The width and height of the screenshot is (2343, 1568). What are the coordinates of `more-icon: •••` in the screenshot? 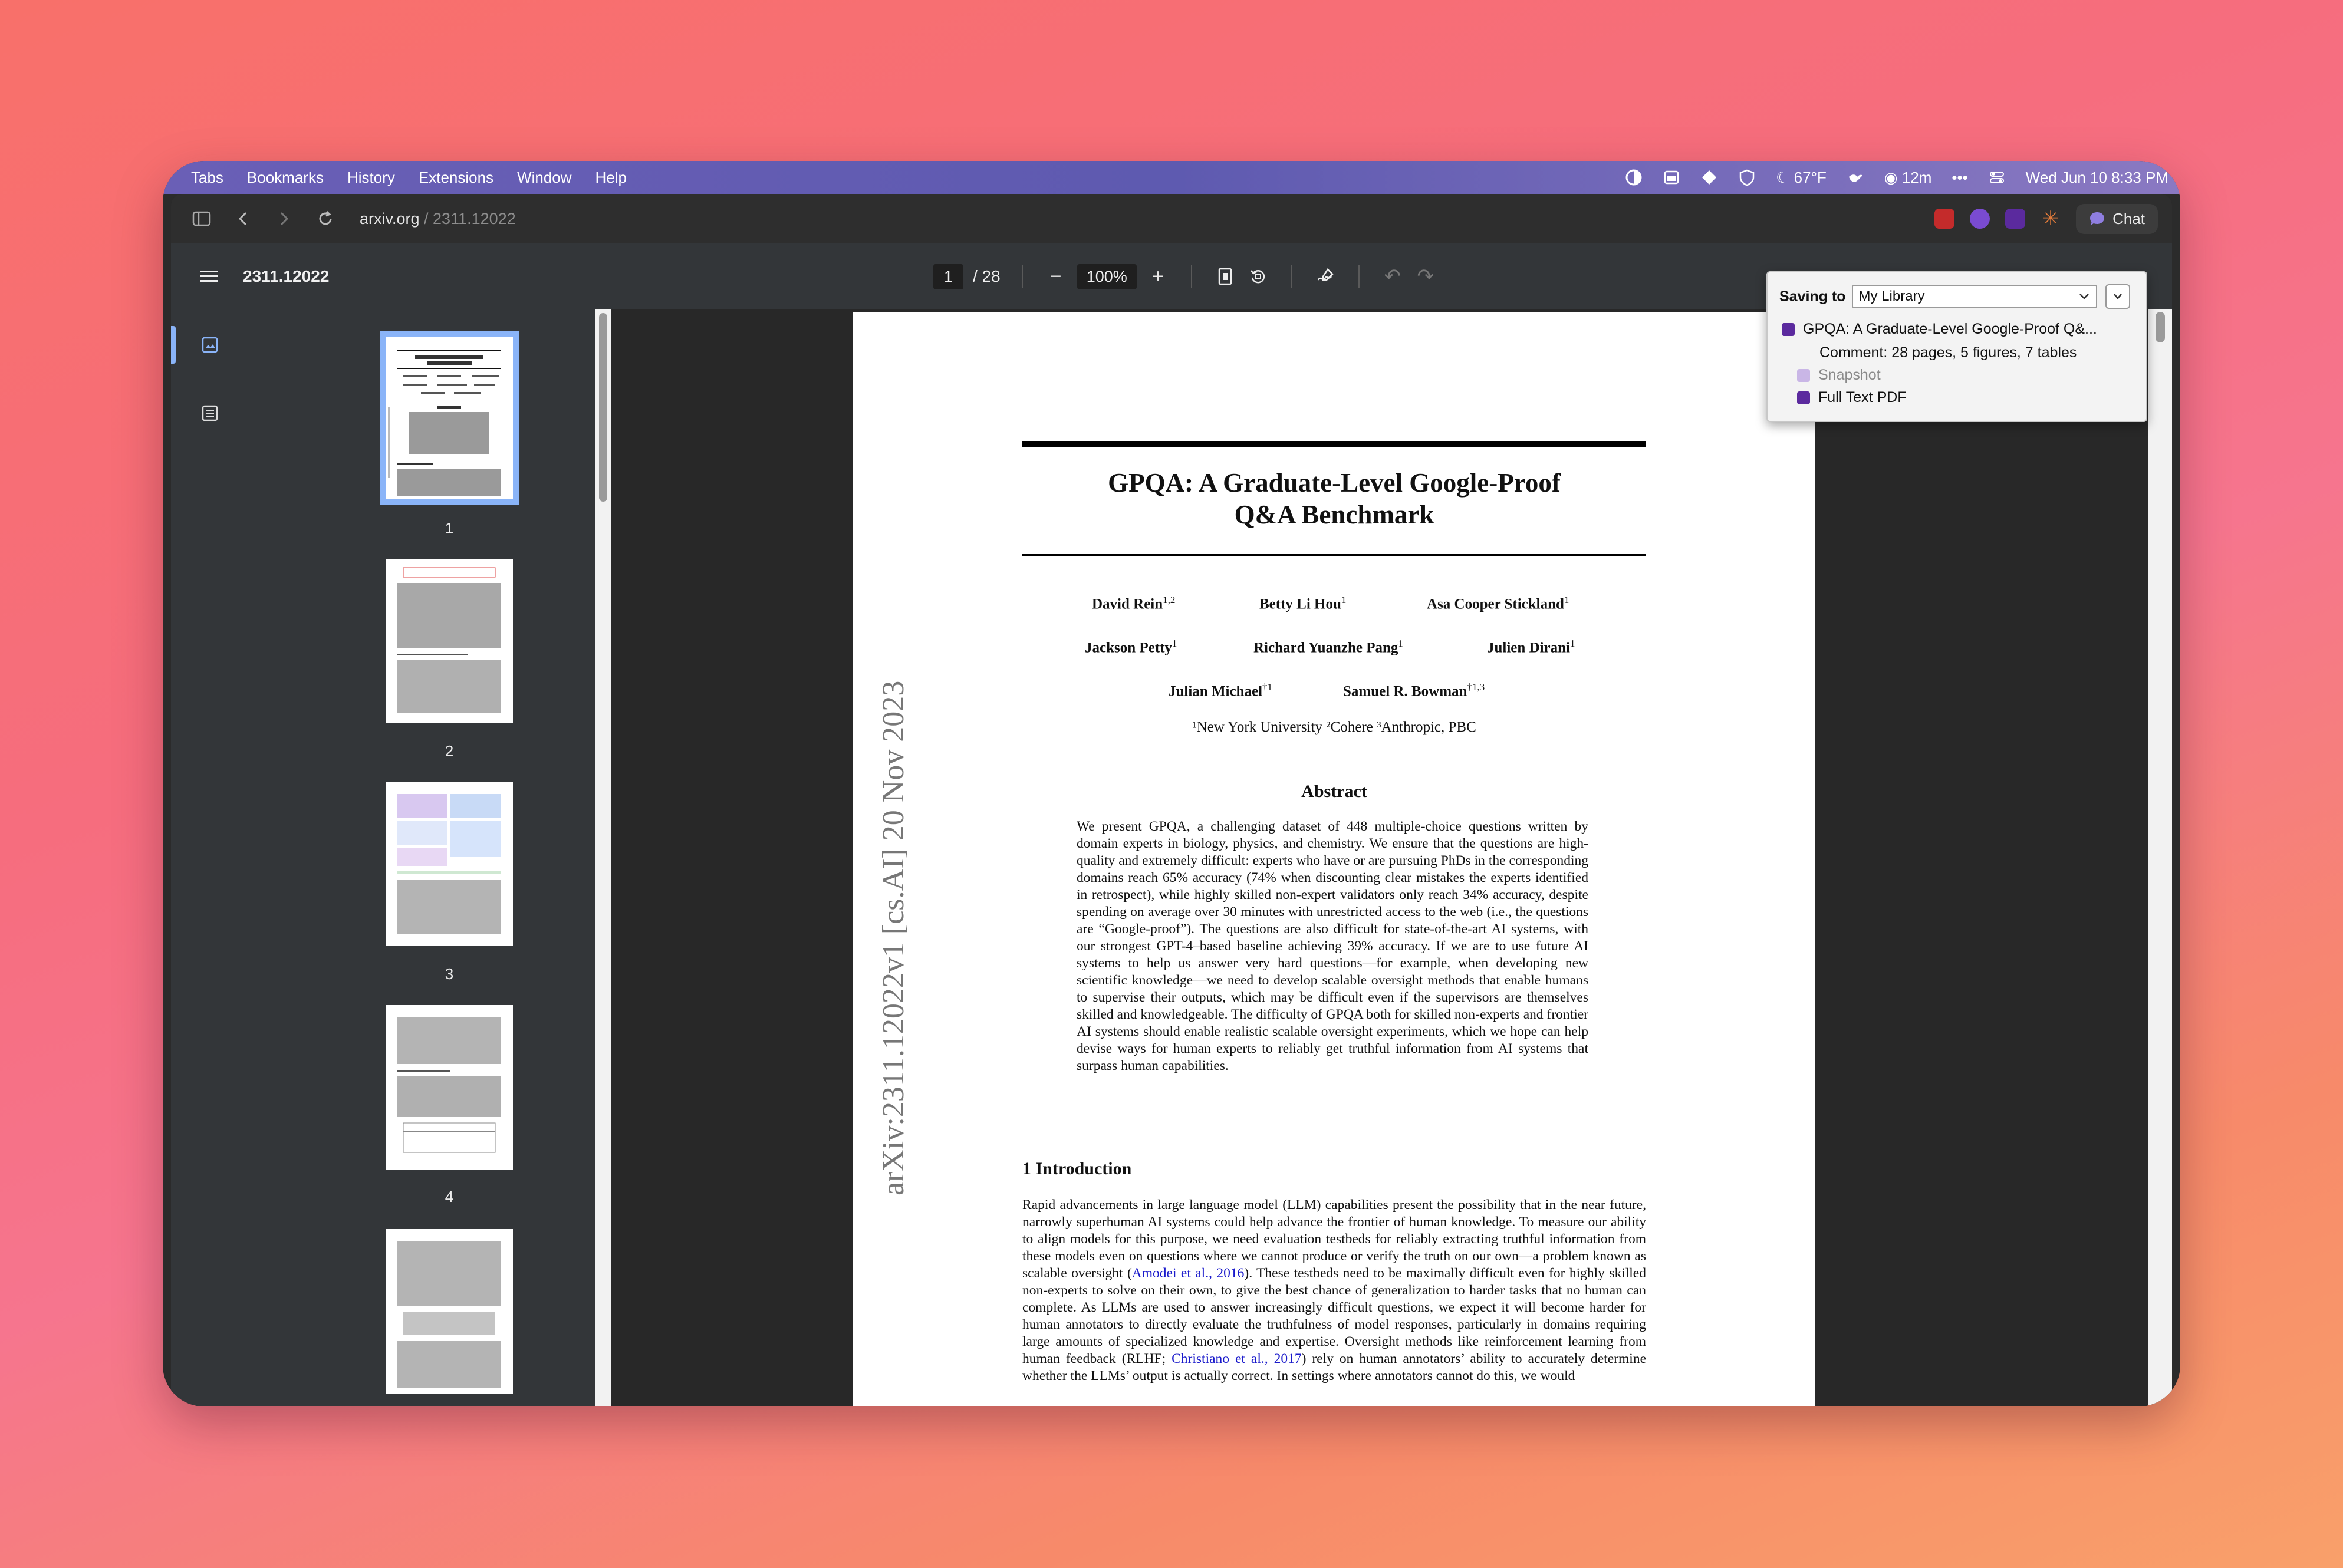 It's located at (1959, 178).